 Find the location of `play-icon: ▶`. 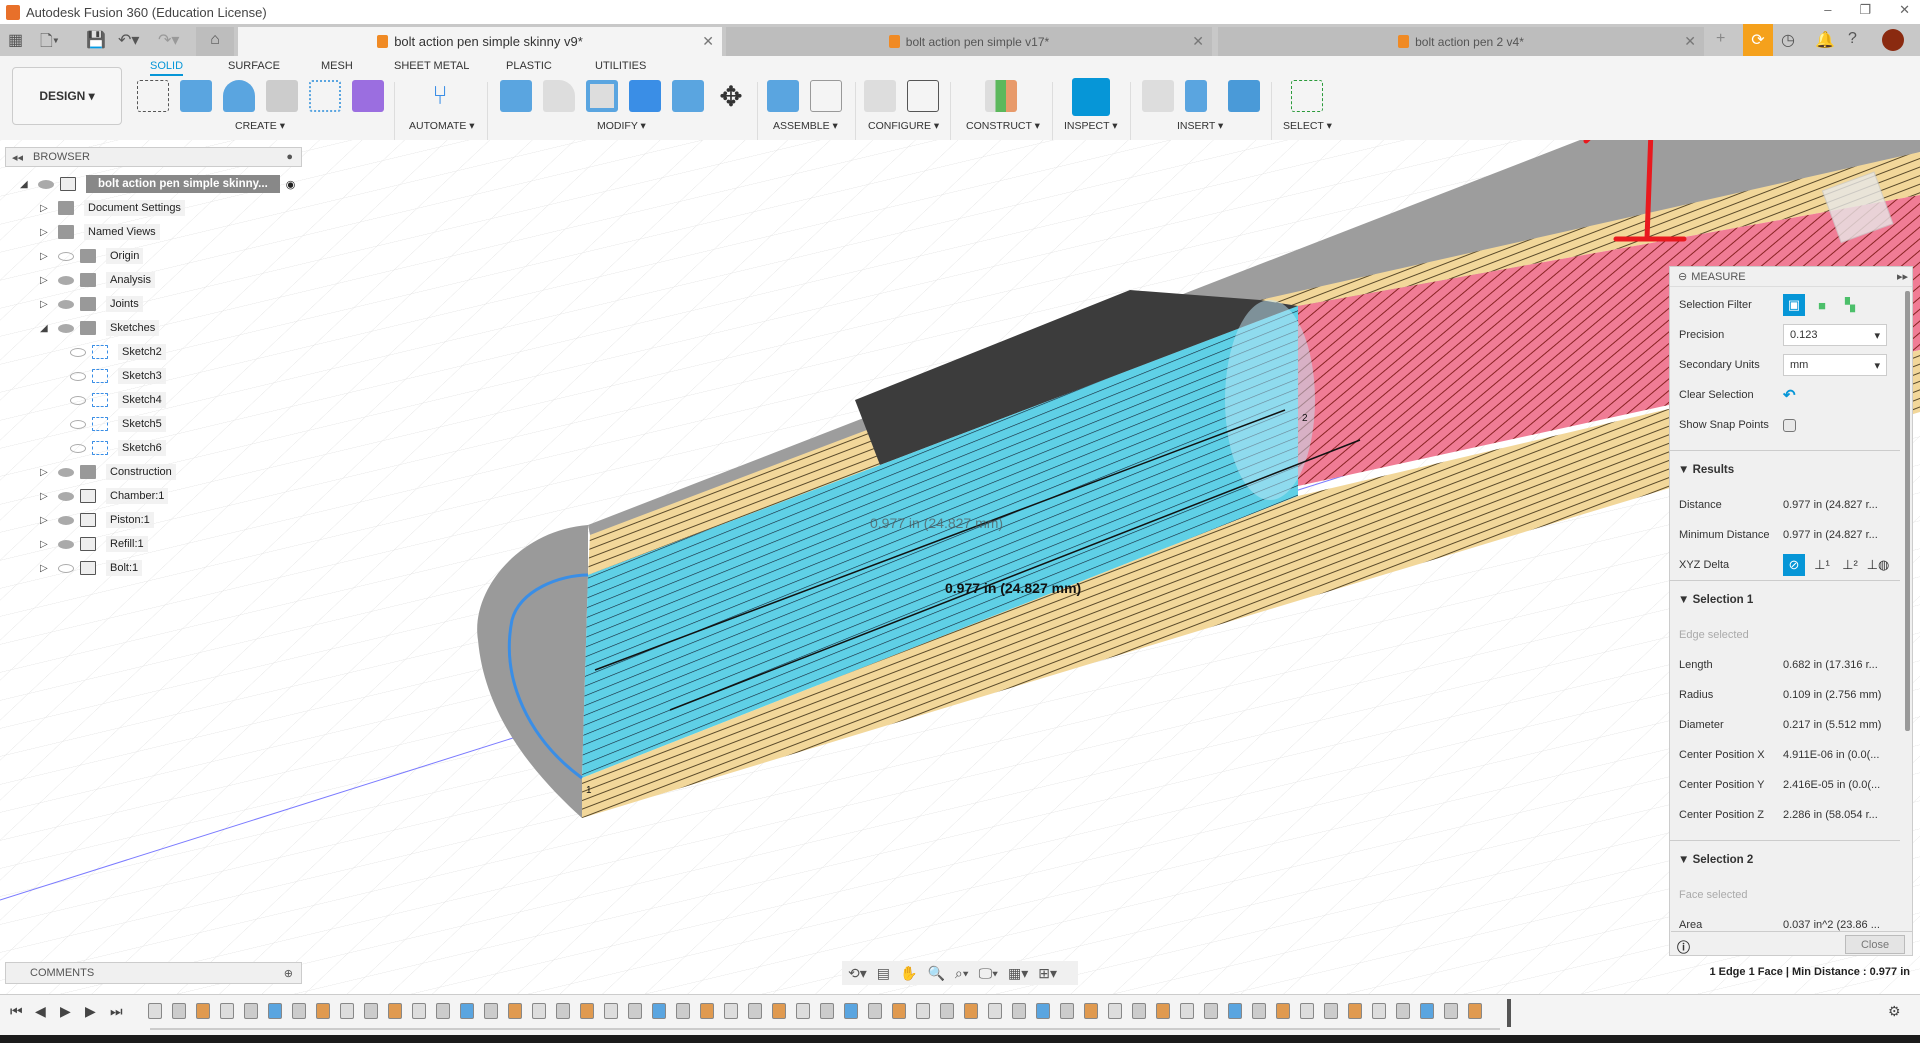

play-icon: ▶ is located at coordinates (65, 1011).